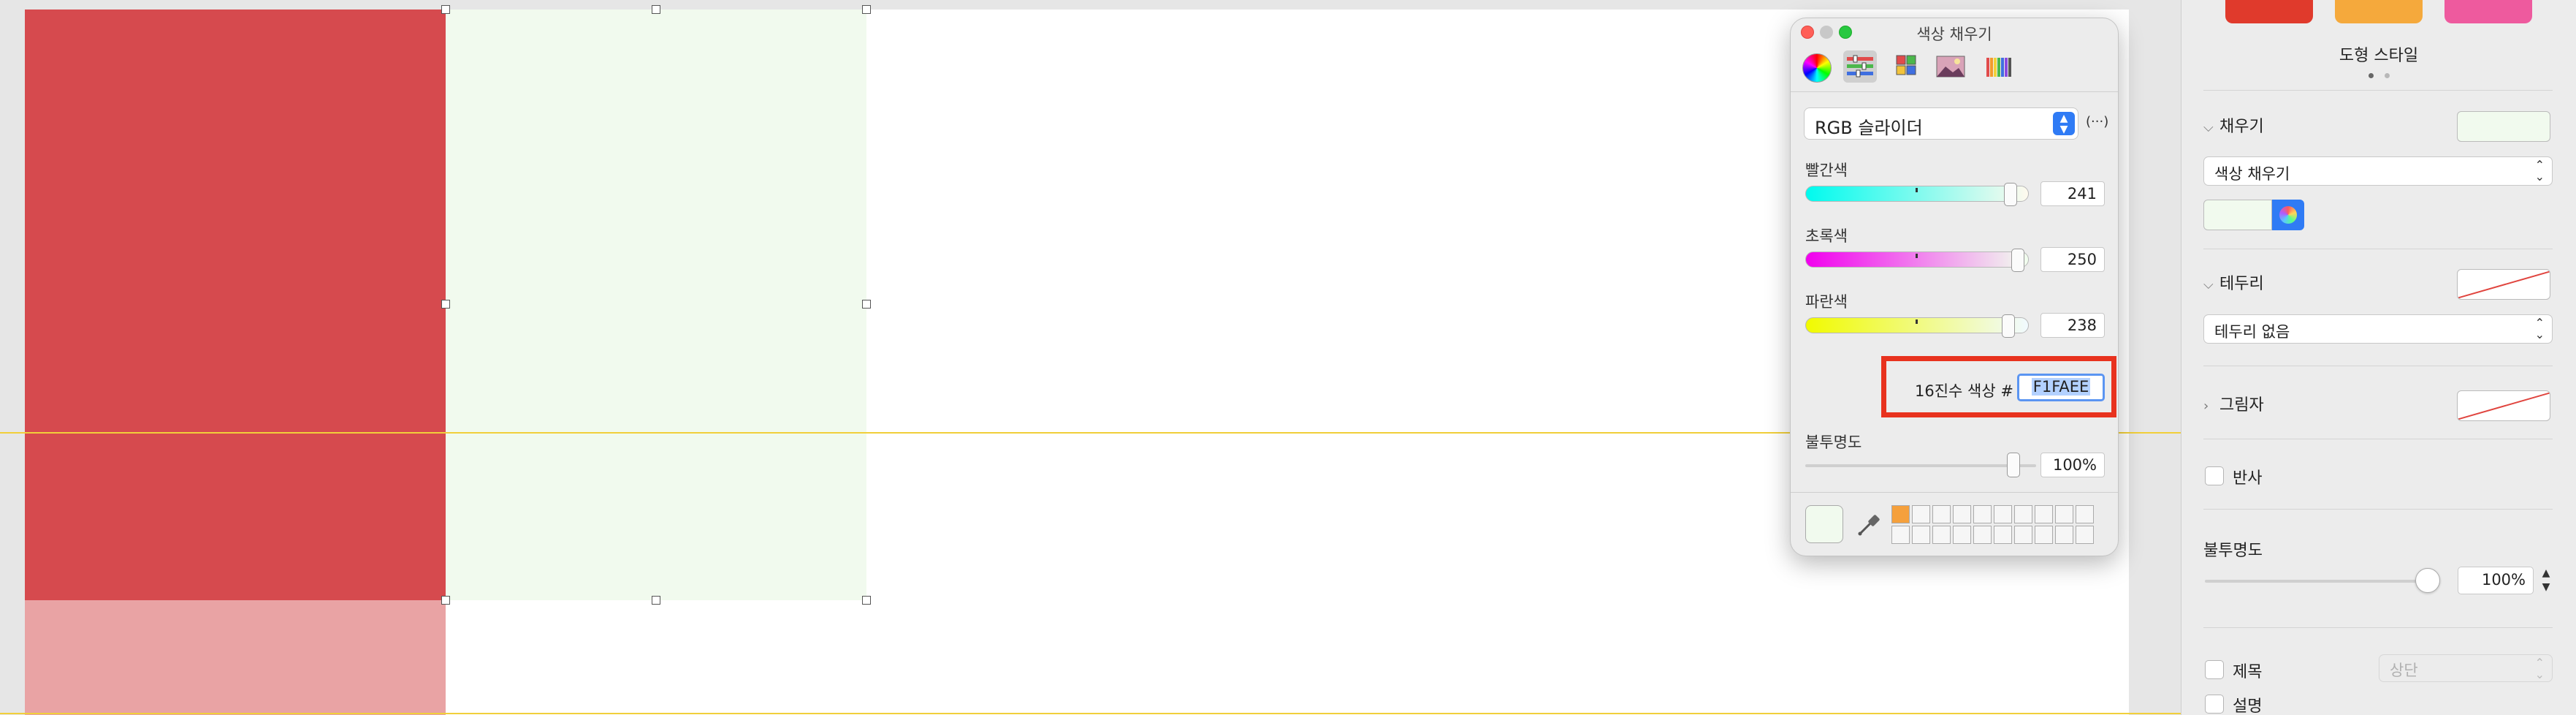  Describe the element at coordinates (2018, 261) in the screenshot. I see `green-slider-thumb` at that location.